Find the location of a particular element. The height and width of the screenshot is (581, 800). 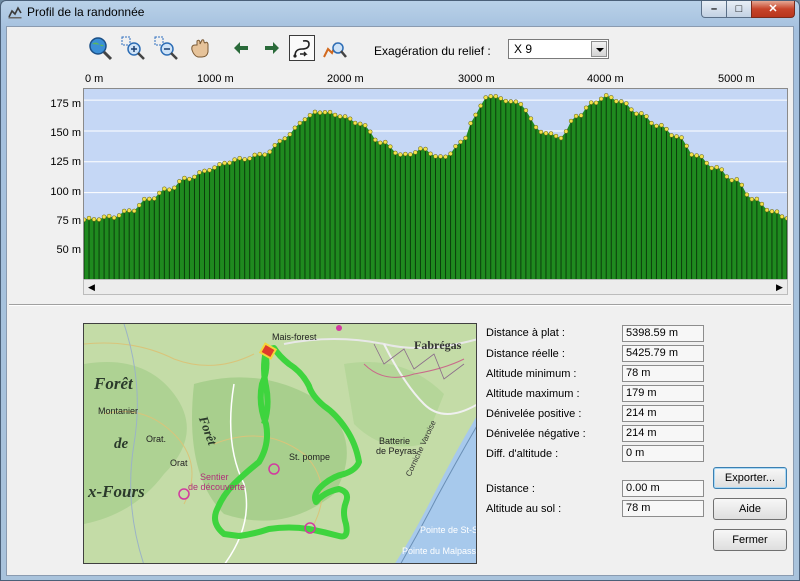

stat-value-max-altitude: 179 m is located at coordinates (663, 393).